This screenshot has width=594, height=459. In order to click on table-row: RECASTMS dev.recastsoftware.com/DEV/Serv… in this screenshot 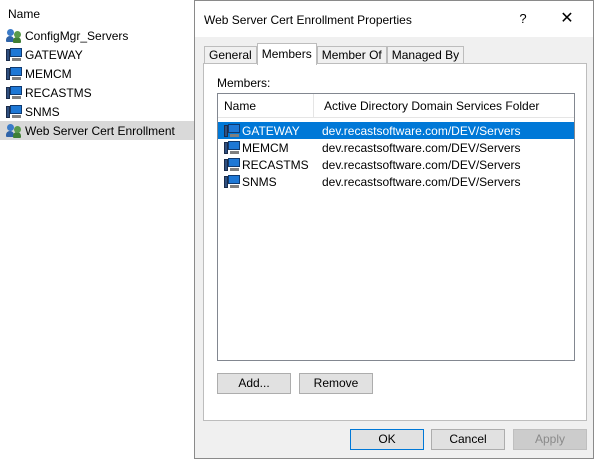, I will do `click(396, 164)`.